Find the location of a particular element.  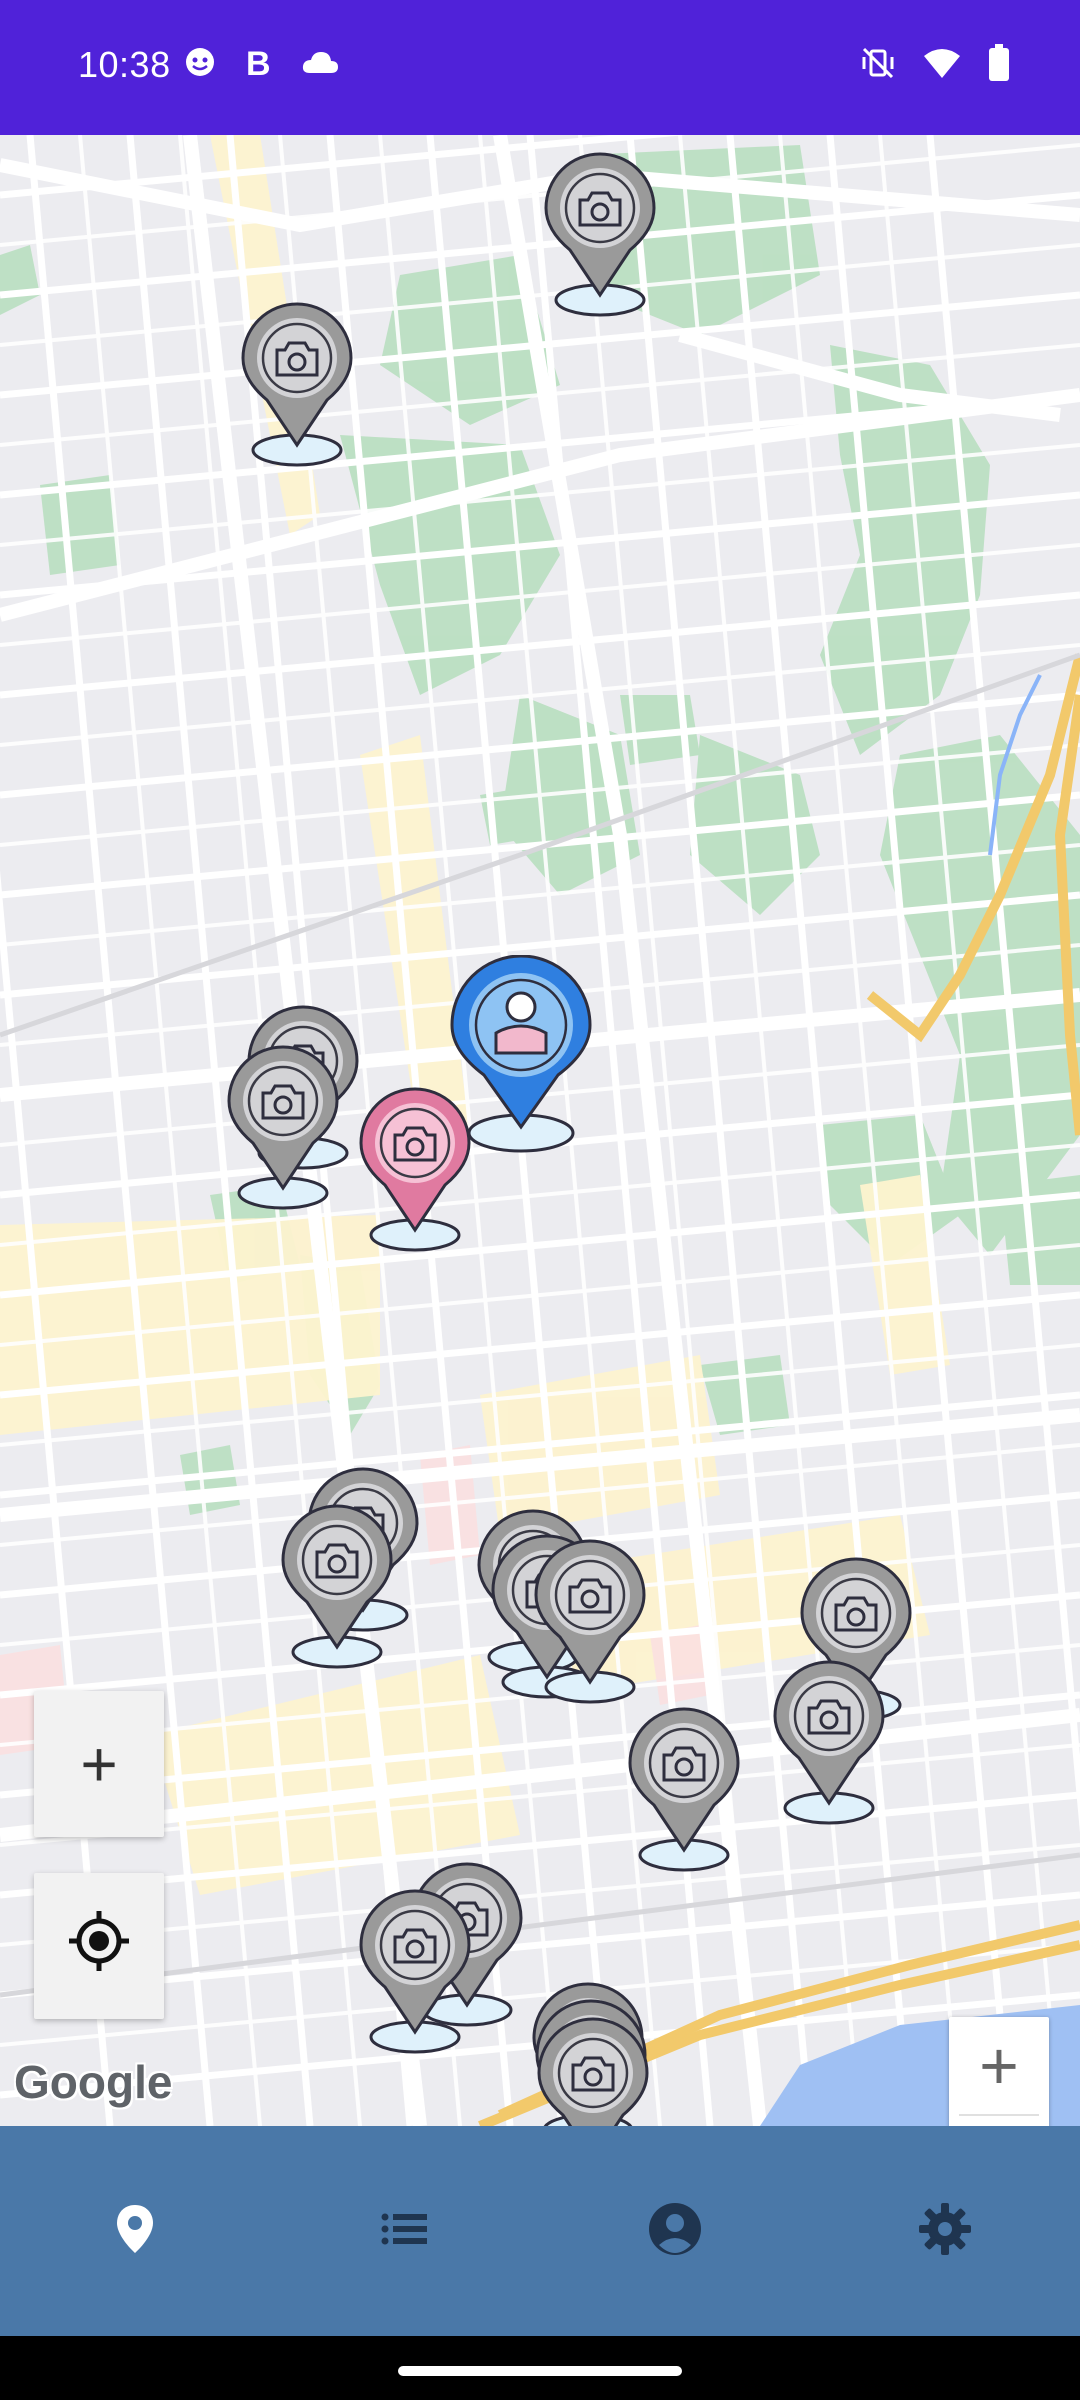

nav-map is located at coordinates (135, 2231).